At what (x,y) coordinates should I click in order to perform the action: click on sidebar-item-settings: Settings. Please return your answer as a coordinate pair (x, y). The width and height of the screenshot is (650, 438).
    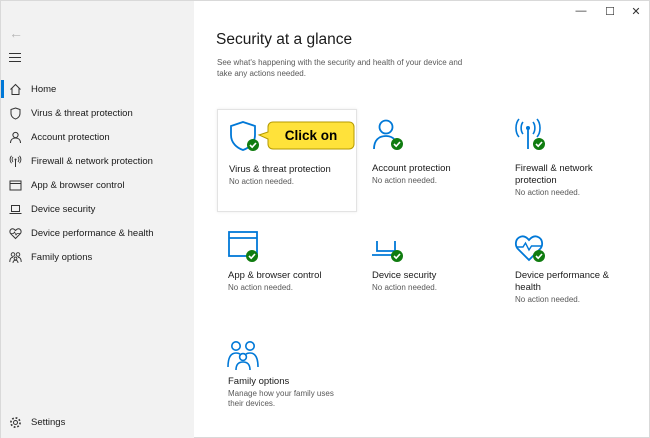
    Looking at the image, I should click on (37, 422).